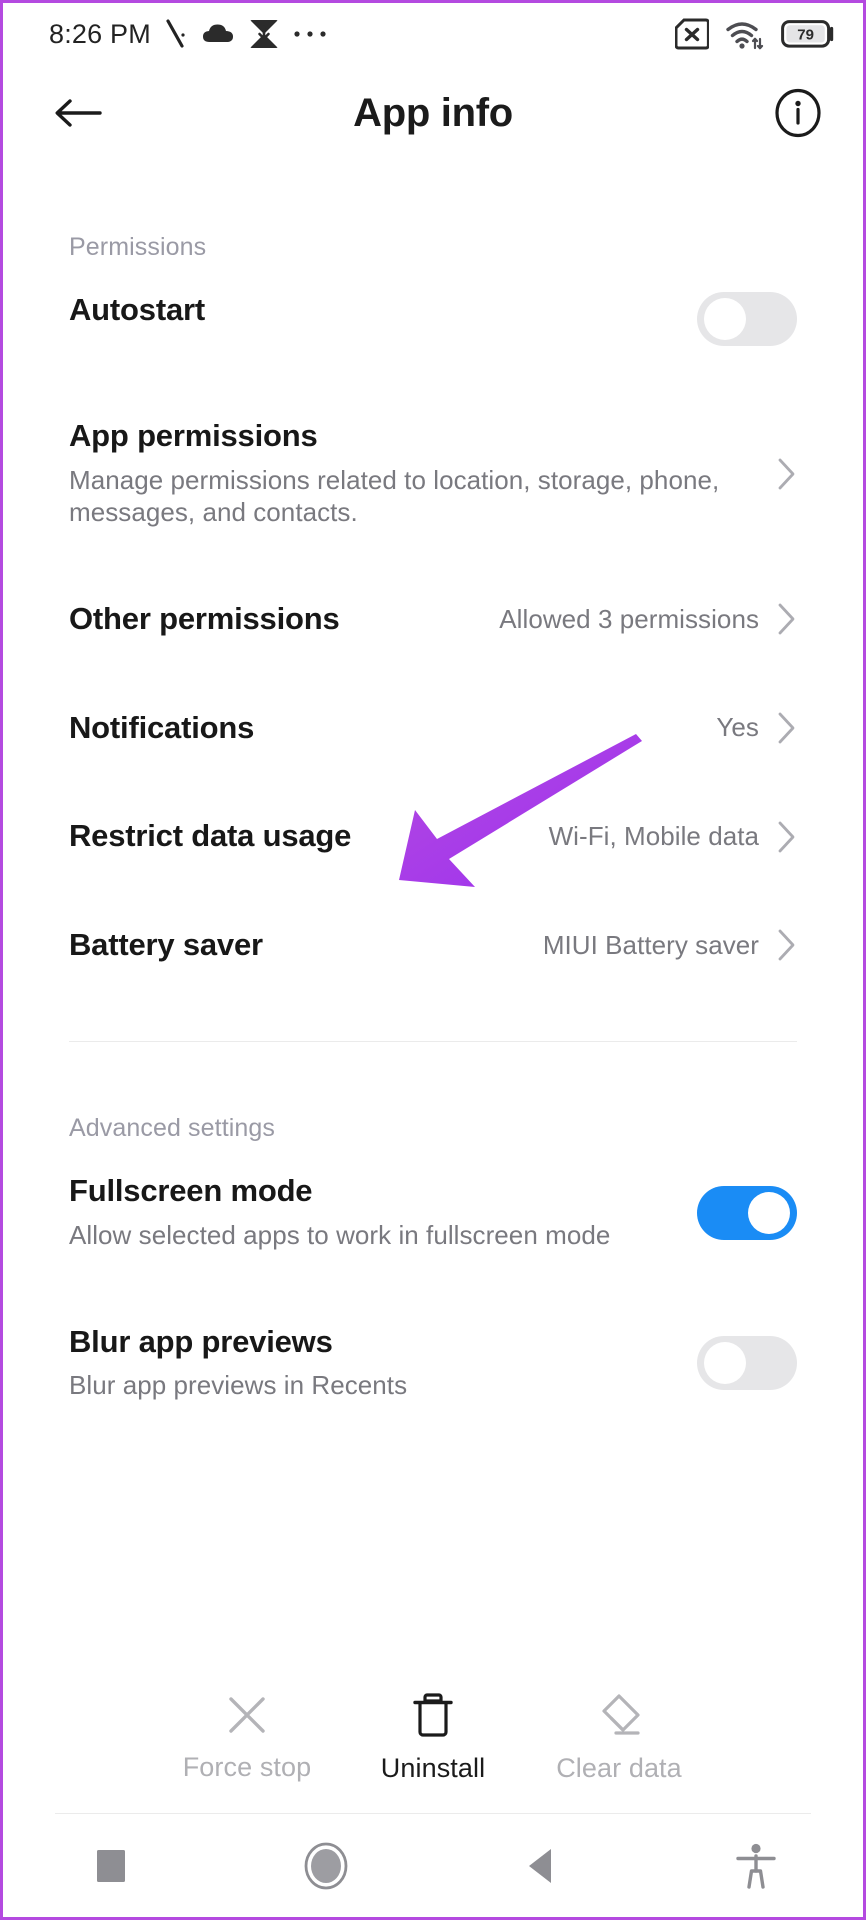  What do you see at coordinates (433, 1642) in the screenshot?
I see `content-fade-overlay` at bounding box center [433, 1642].